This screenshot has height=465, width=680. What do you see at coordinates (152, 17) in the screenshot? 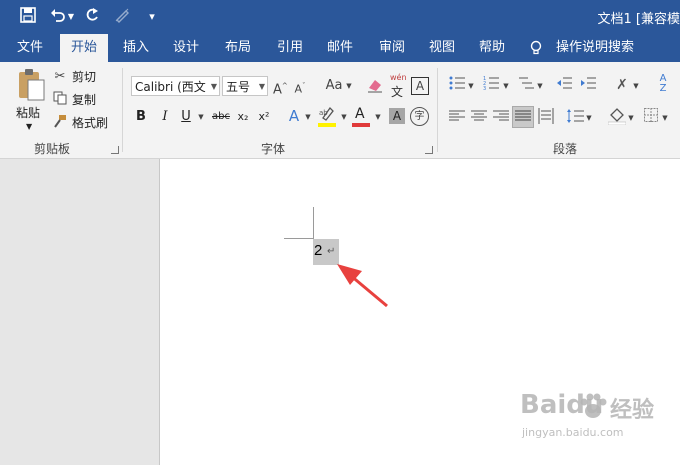
I see `customize-qat-icon: ▾` at bounding box center [152, 17].